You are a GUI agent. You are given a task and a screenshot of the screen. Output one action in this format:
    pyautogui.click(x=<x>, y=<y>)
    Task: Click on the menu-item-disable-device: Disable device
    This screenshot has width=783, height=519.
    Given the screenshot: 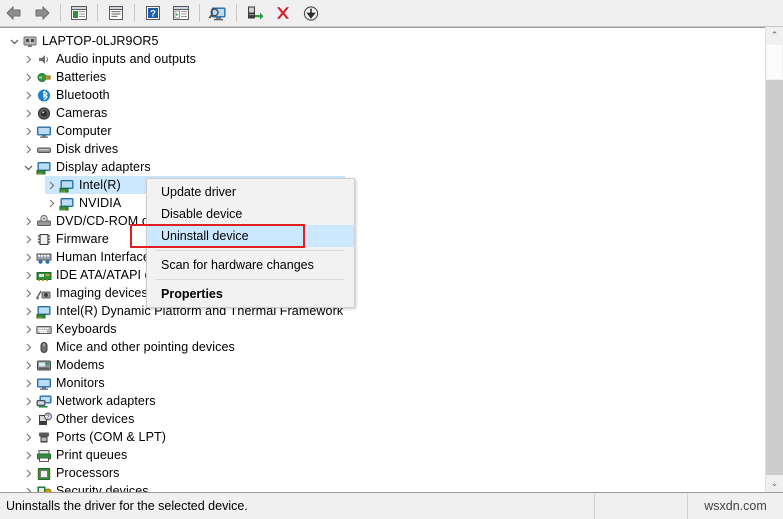 What is the action you would take?
    pyautogui.click(x=250, y=214)
    